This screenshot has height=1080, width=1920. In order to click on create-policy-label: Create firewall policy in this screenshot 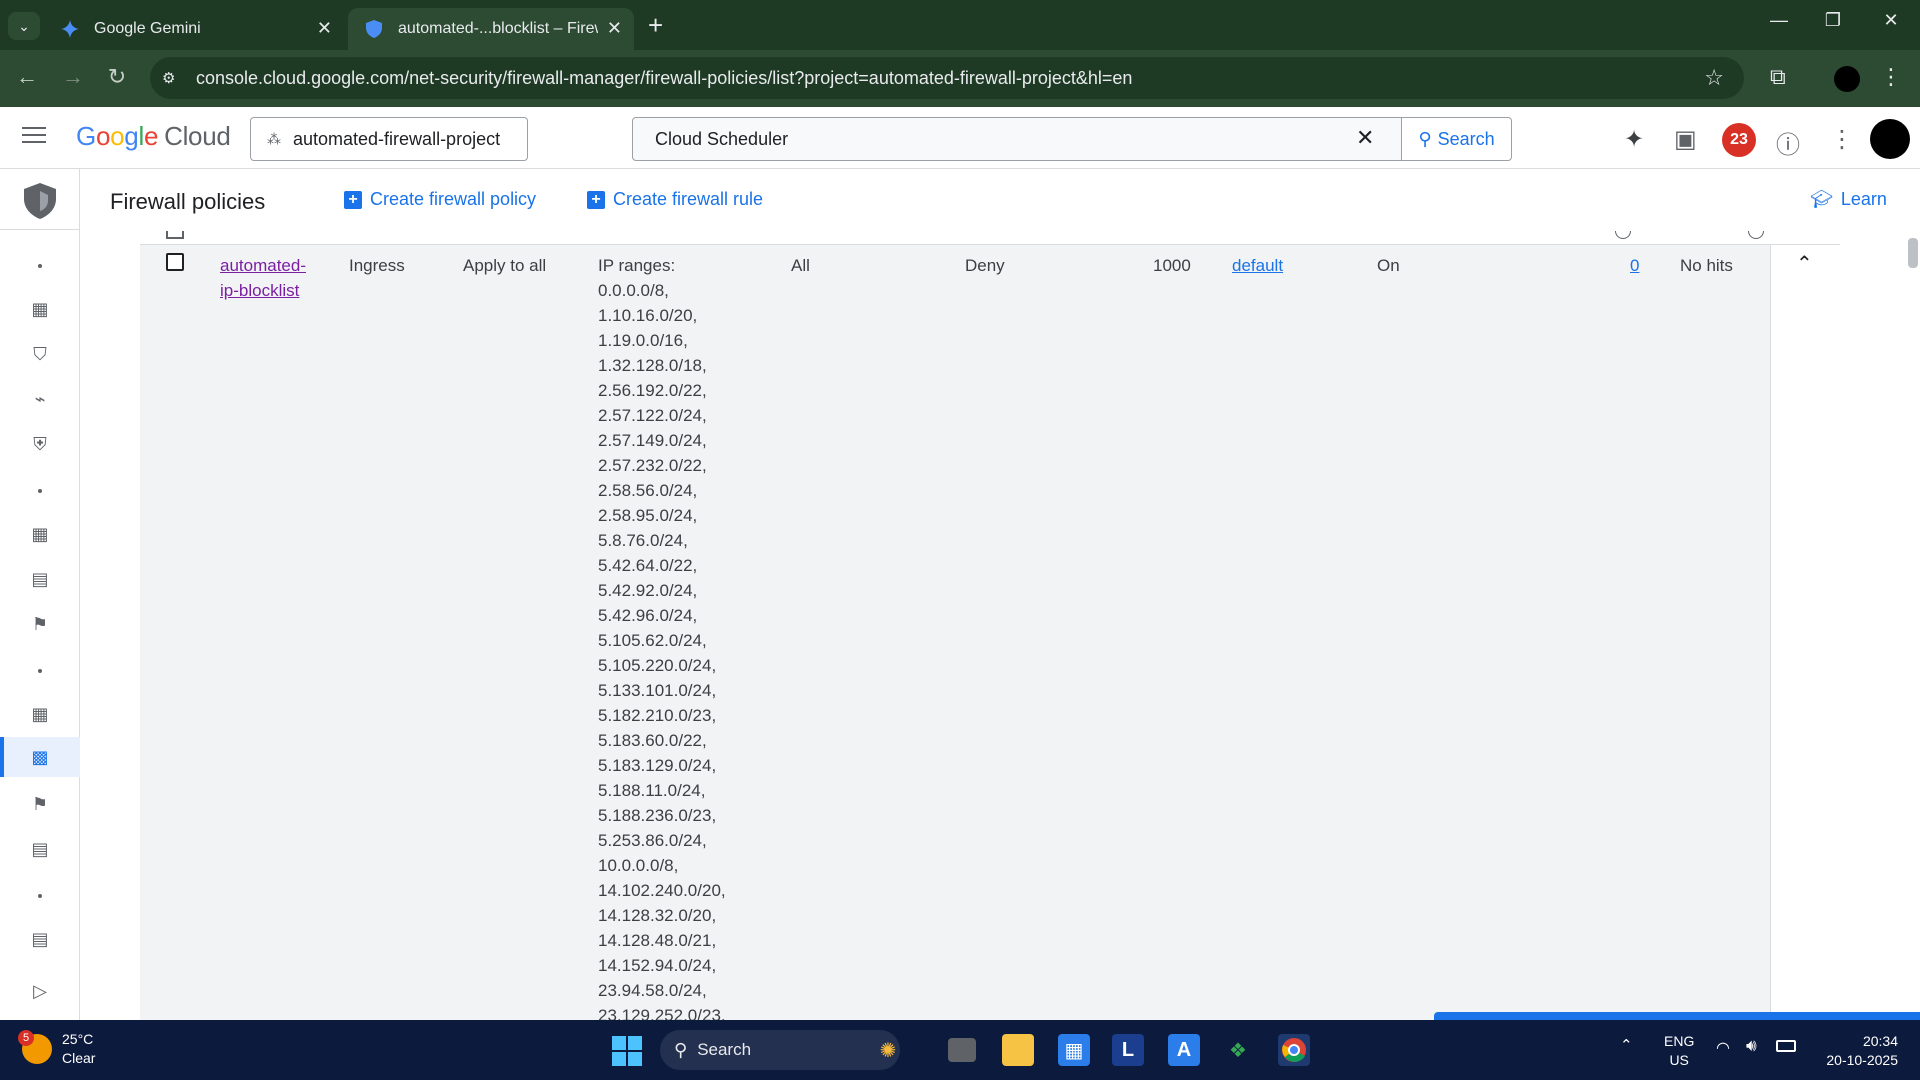, I will do `click(453, 199)`.